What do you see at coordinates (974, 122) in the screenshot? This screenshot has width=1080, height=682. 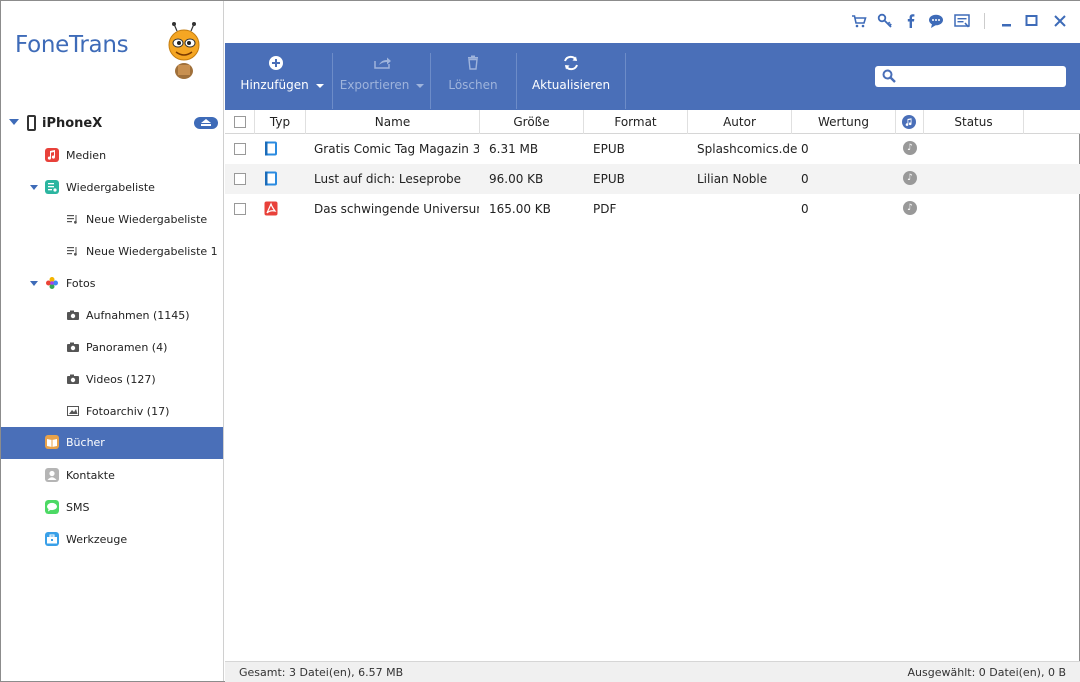 I see `column-header-status: Status` at bounding box center [974, 122].